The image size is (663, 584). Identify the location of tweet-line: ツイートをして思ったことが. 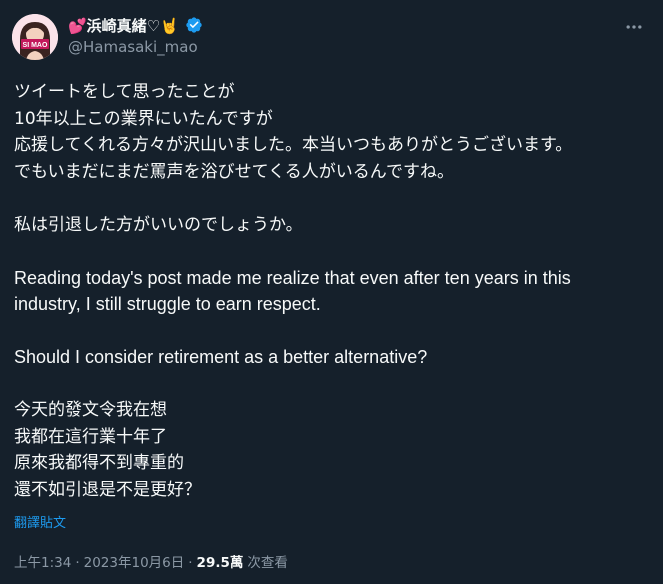
(124, 92).